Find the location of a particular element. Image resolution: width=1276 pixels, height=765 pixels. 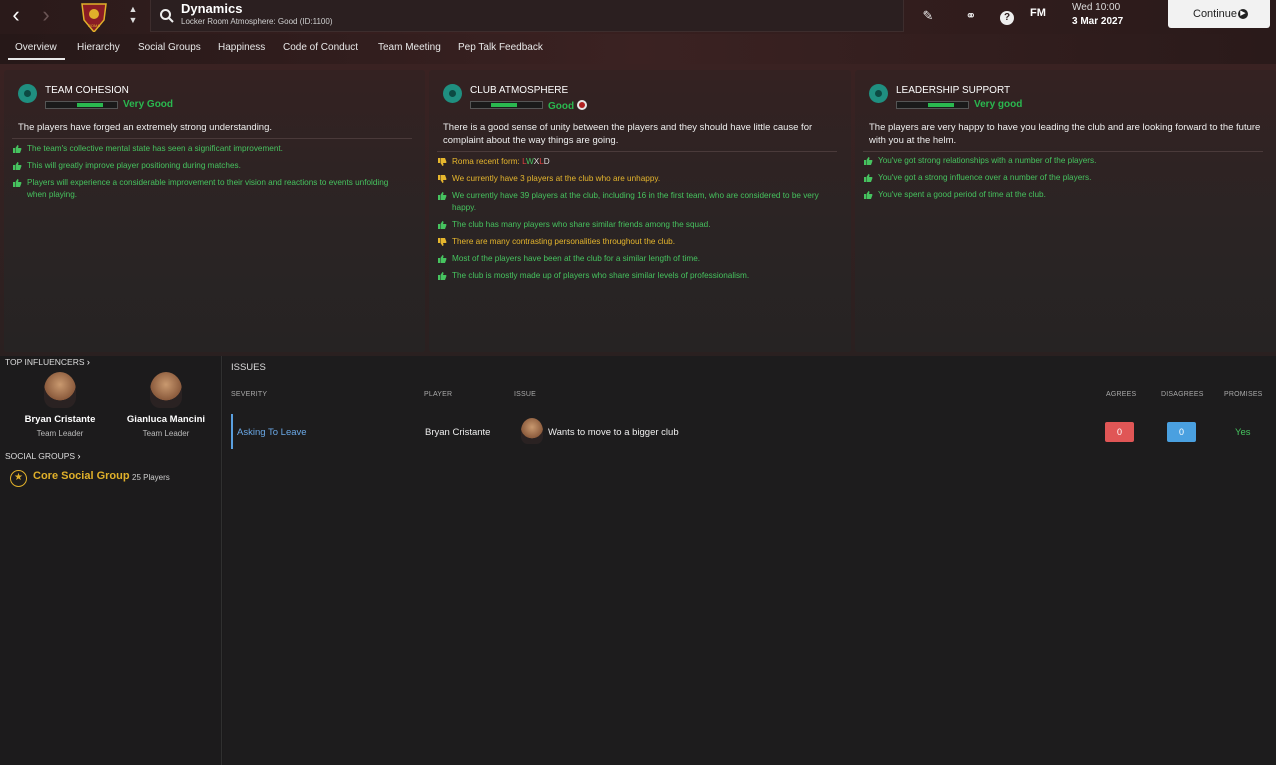

influencer-card: Bryan Cristante Team Leader is located at coordinates (60, 405).